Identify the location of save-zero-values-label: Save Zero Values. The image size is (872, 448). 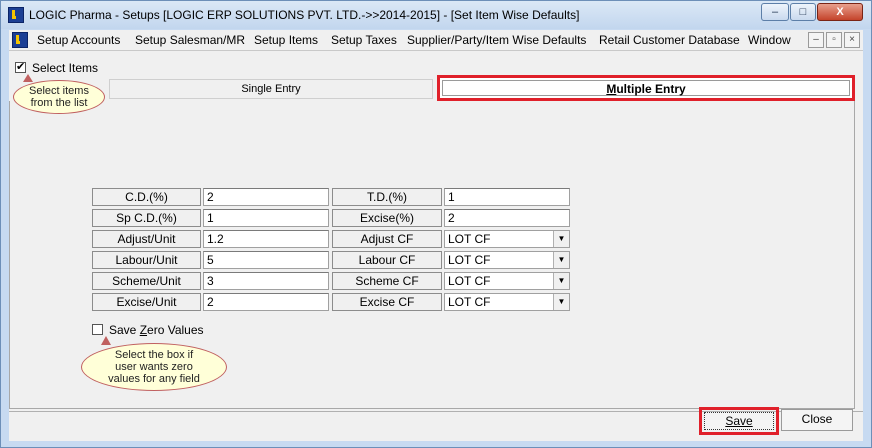
(156, 330).